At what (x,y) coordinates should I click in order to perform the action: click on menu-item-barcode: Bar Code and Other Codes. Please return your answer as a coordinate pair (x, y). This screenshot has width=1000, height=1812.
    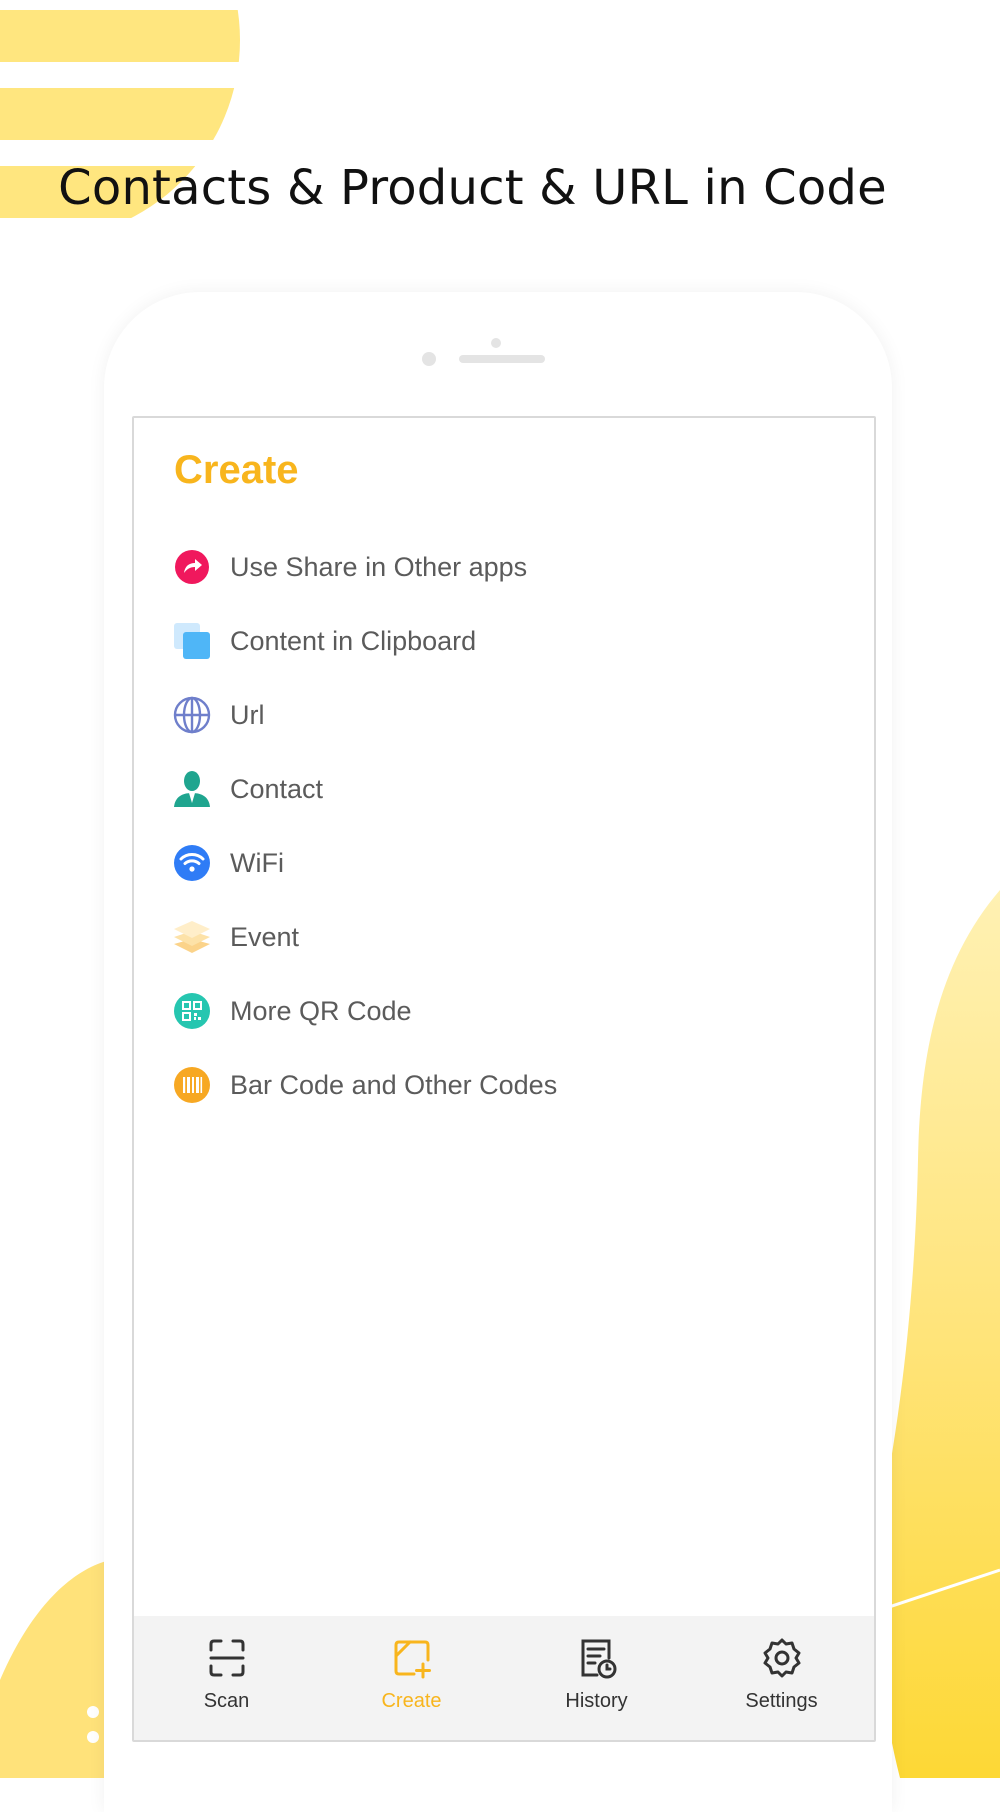
    Looking at the image, I should click on (512, 1085).